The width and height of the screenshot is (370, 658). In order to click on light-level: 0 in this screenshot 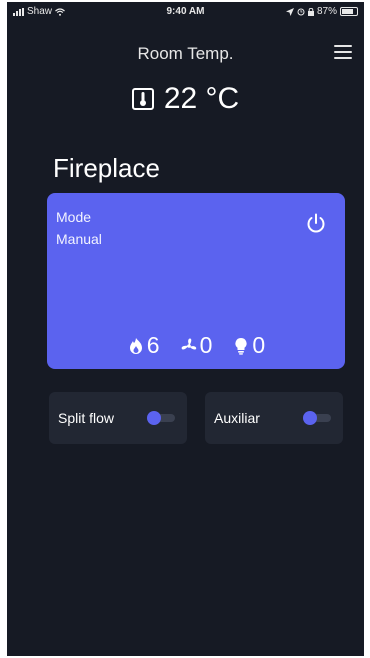, I will do `click(248, 345)`.